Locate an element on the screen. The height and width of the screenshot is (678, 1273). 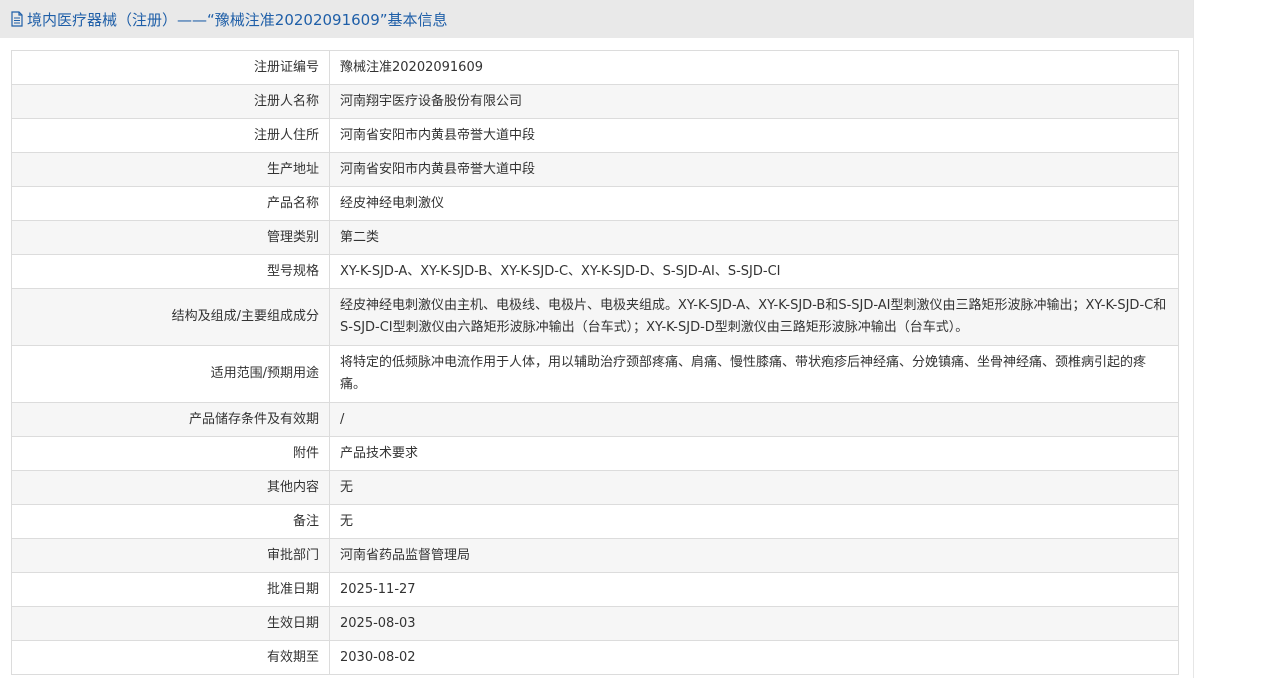
row-value: 河南省药品监督管理局 is located at coordinates (754, 555).